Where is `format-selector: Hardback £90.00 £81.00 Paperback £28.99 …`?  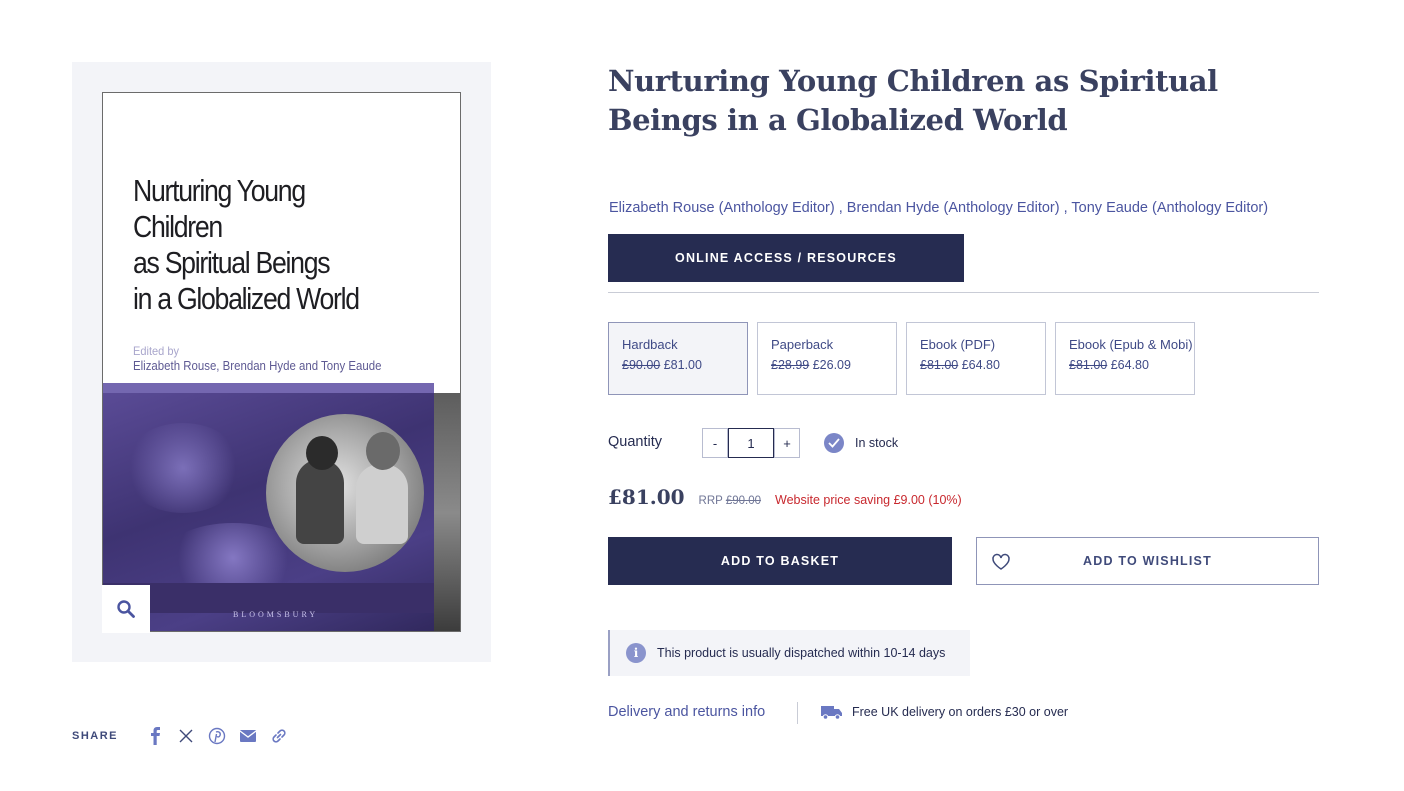
format-selector: Hardback £90.00 £81.00 Paperback £28.99 … is located at coordinates (901, 358).